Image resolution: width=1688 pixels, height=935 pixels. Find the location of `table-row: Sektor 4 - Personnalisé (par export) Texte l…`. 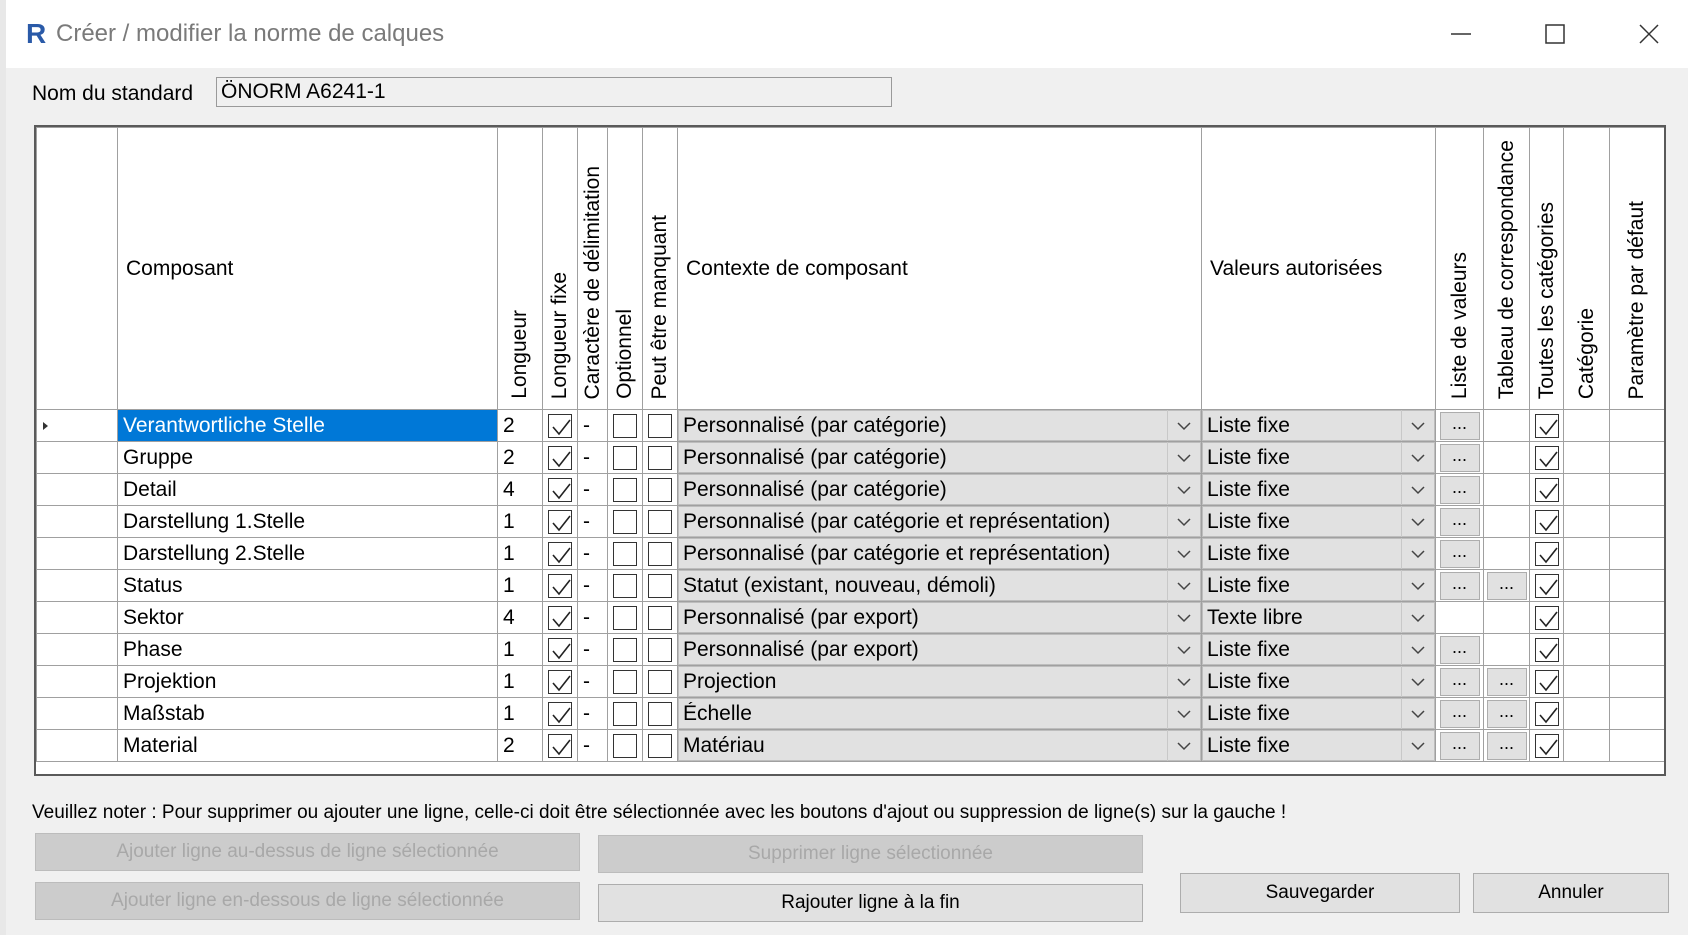

table-row: Sektor 4 - Personnalisé (par export) Texte l… is located at coordinates (850, 617).